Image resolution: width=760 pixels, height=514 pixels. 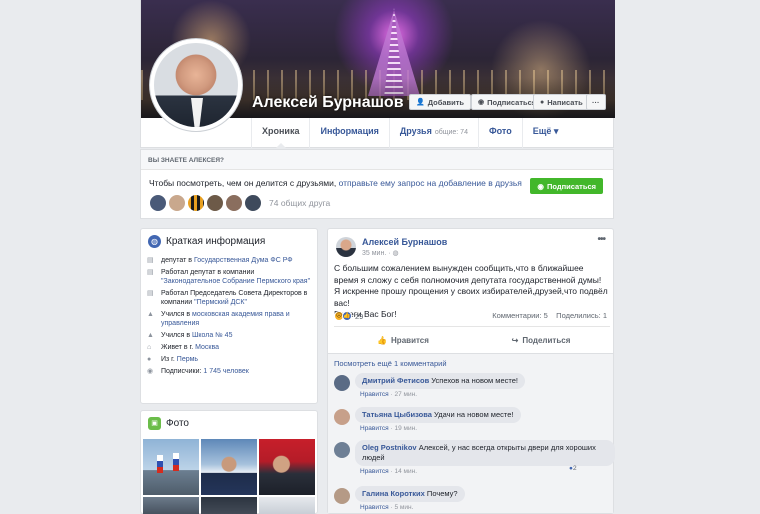 I want to click on intro-title: Краткая информация, so click(x=216, y=241).